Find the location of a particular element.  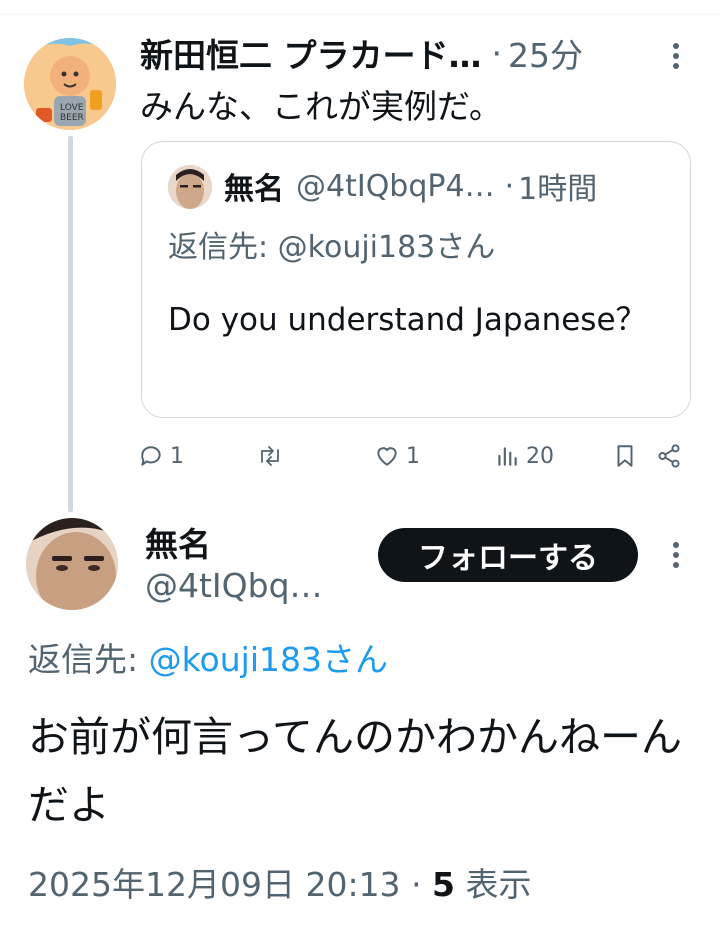

quoted-reply-context: 返信先: @kouji183さん is located at coordinates (331, 244).